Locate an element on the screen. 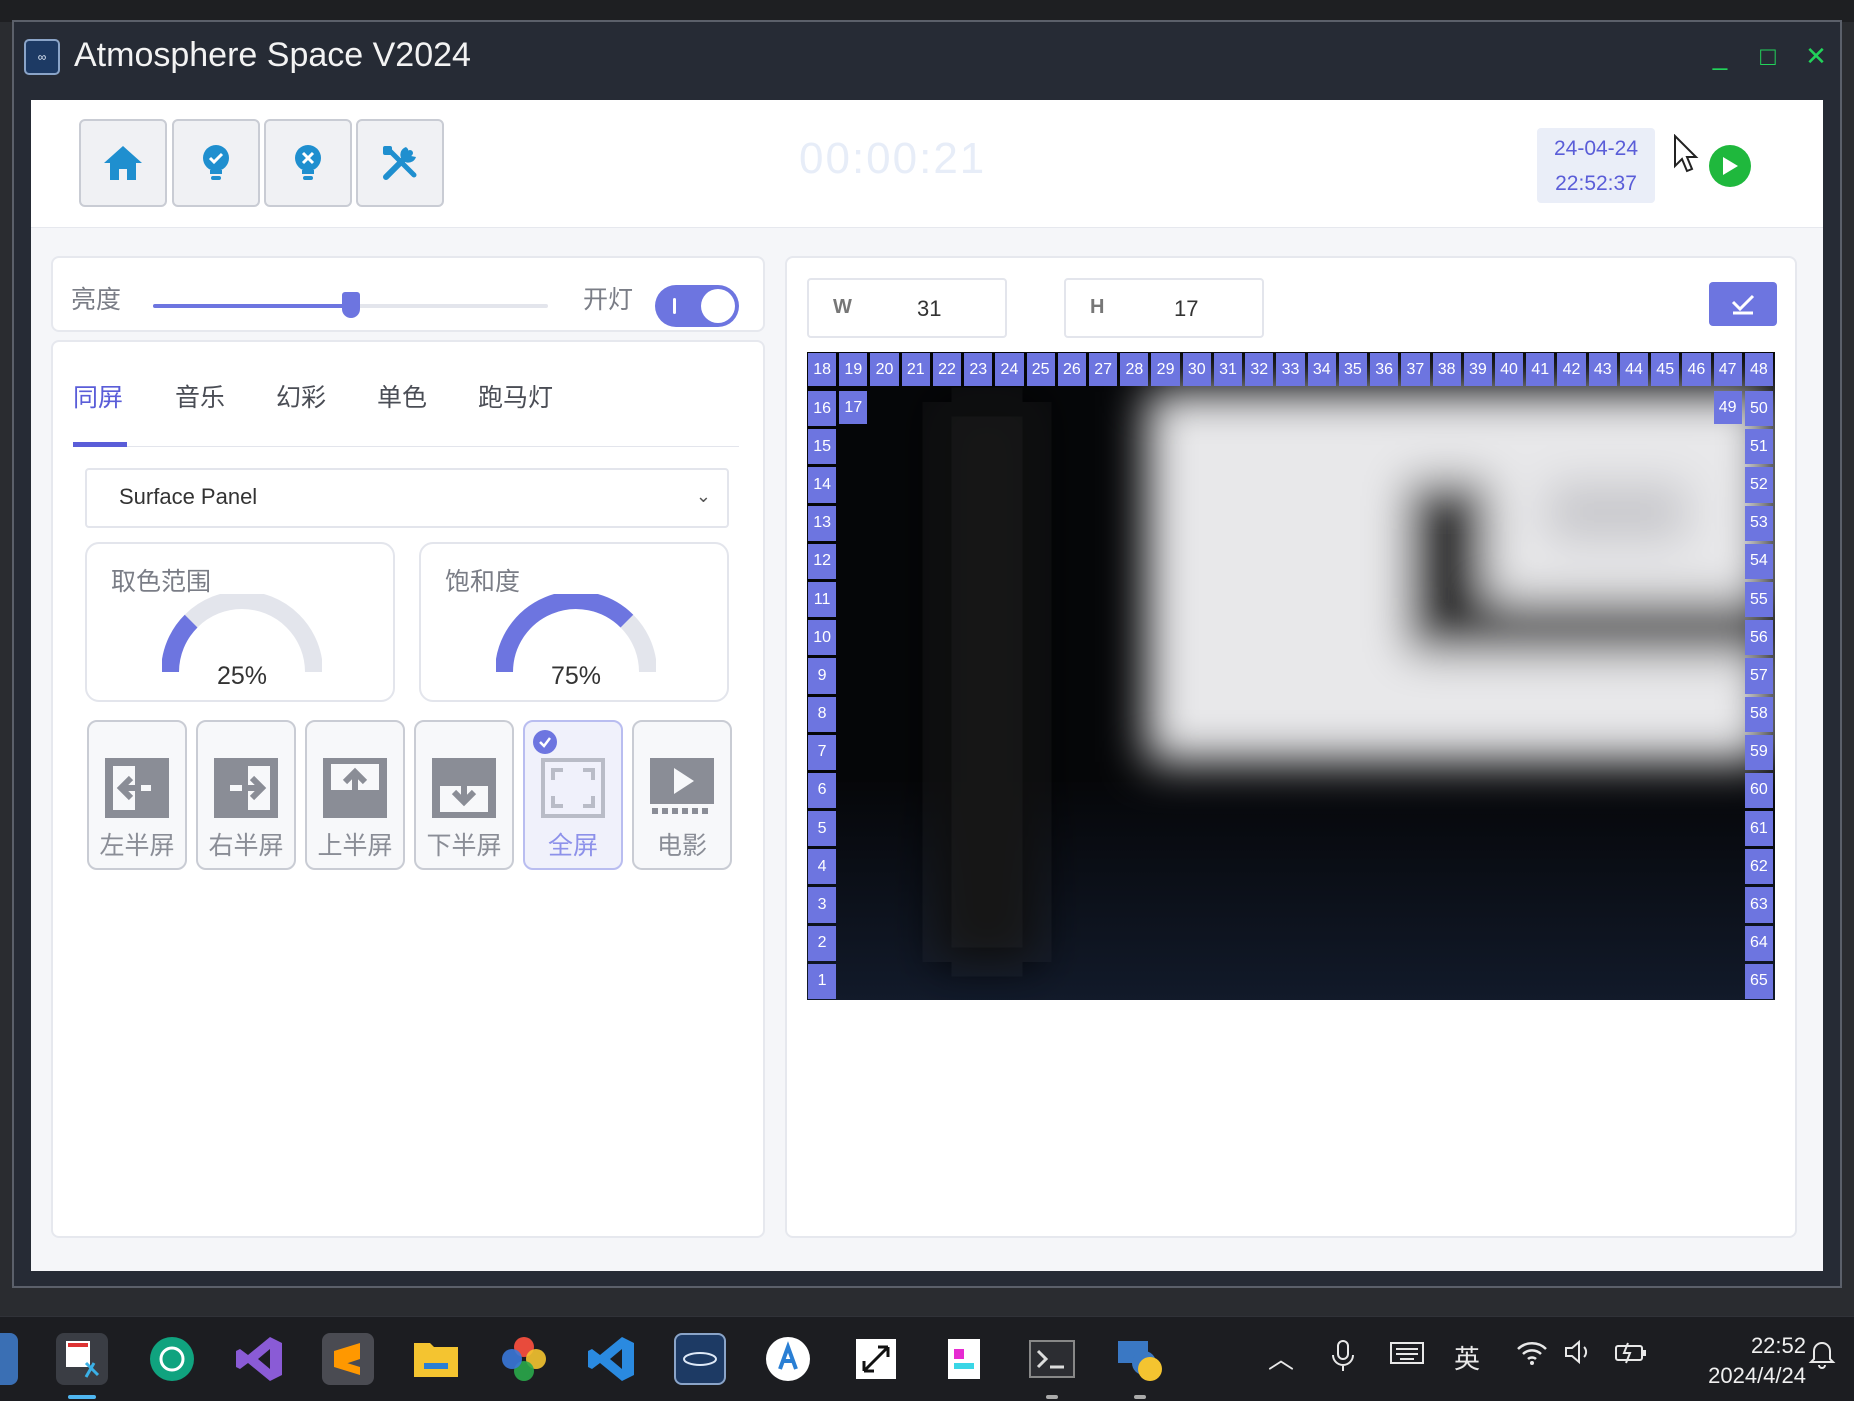  led-cell: 59 is located at coordinates (1758, 752).